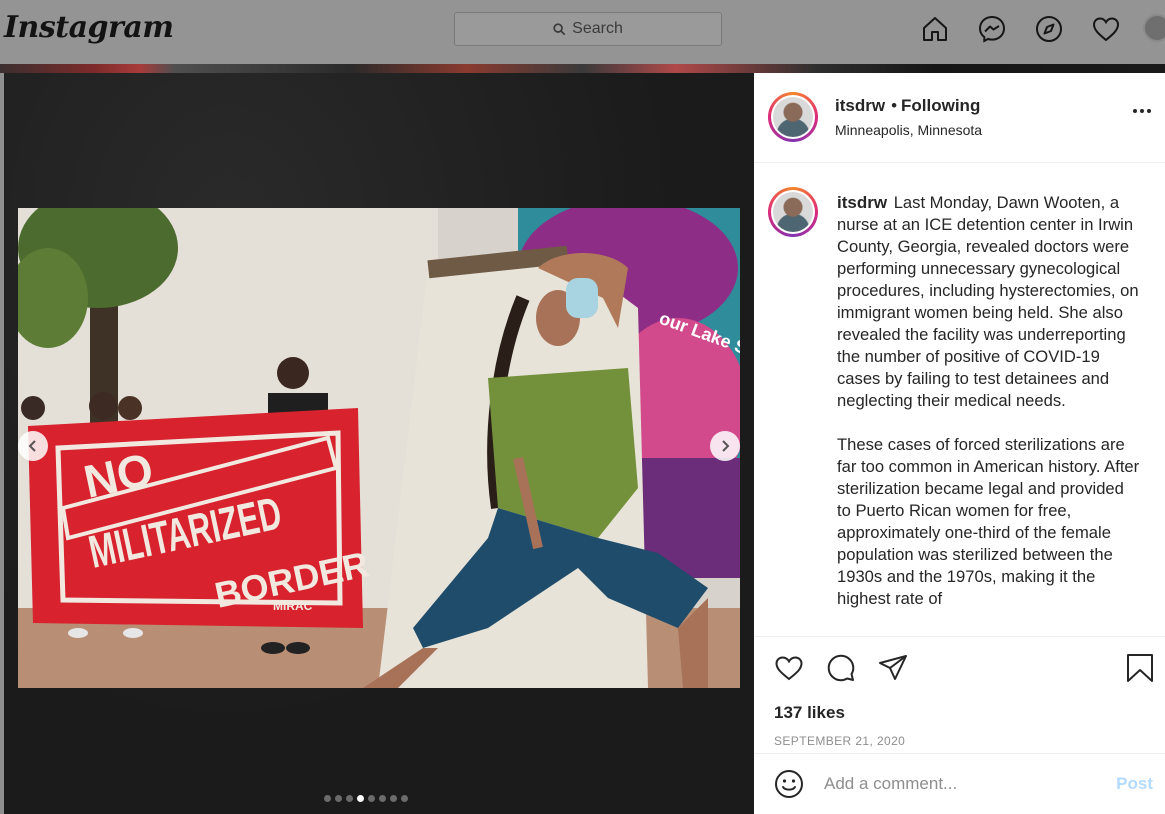 This screenshot has height=814, width=1165. I want to click on nav-icons, so click(1042, 29).